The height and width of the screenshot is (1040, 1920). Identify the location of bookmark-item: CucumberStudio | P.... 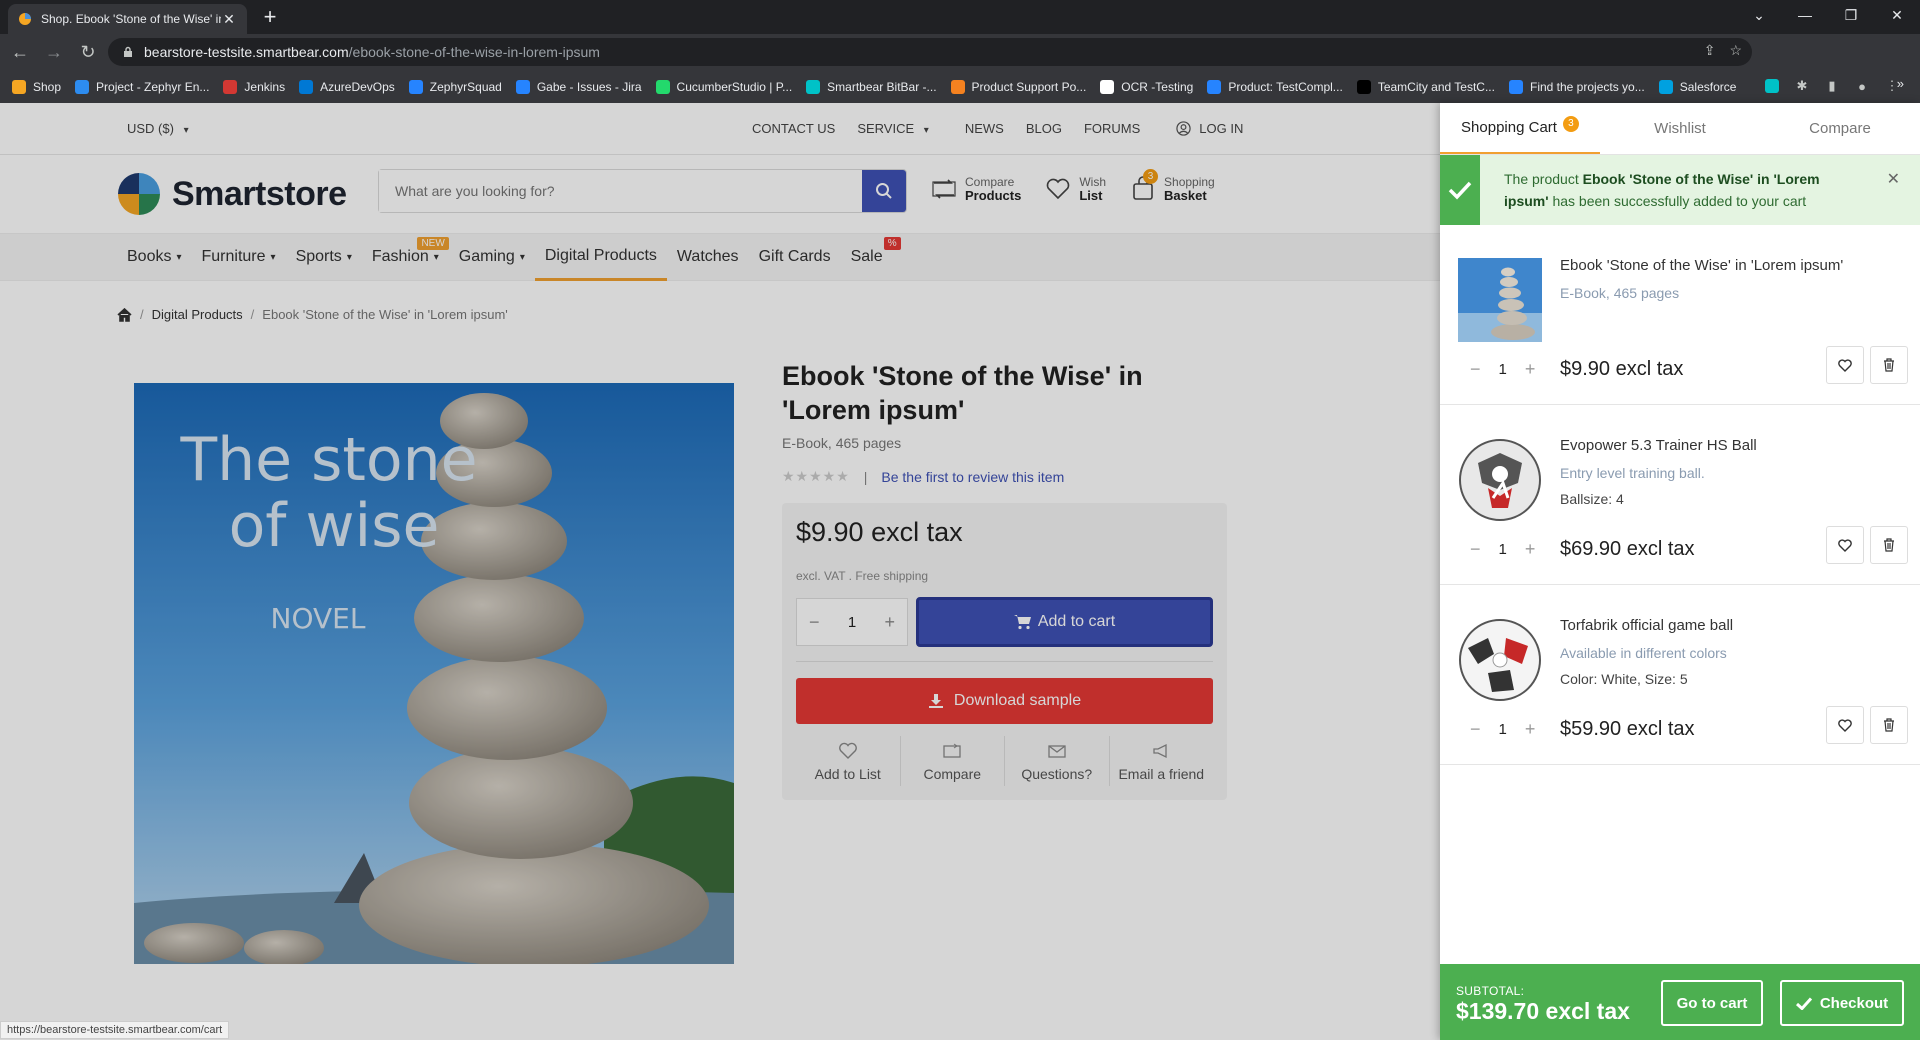
(724, 86).